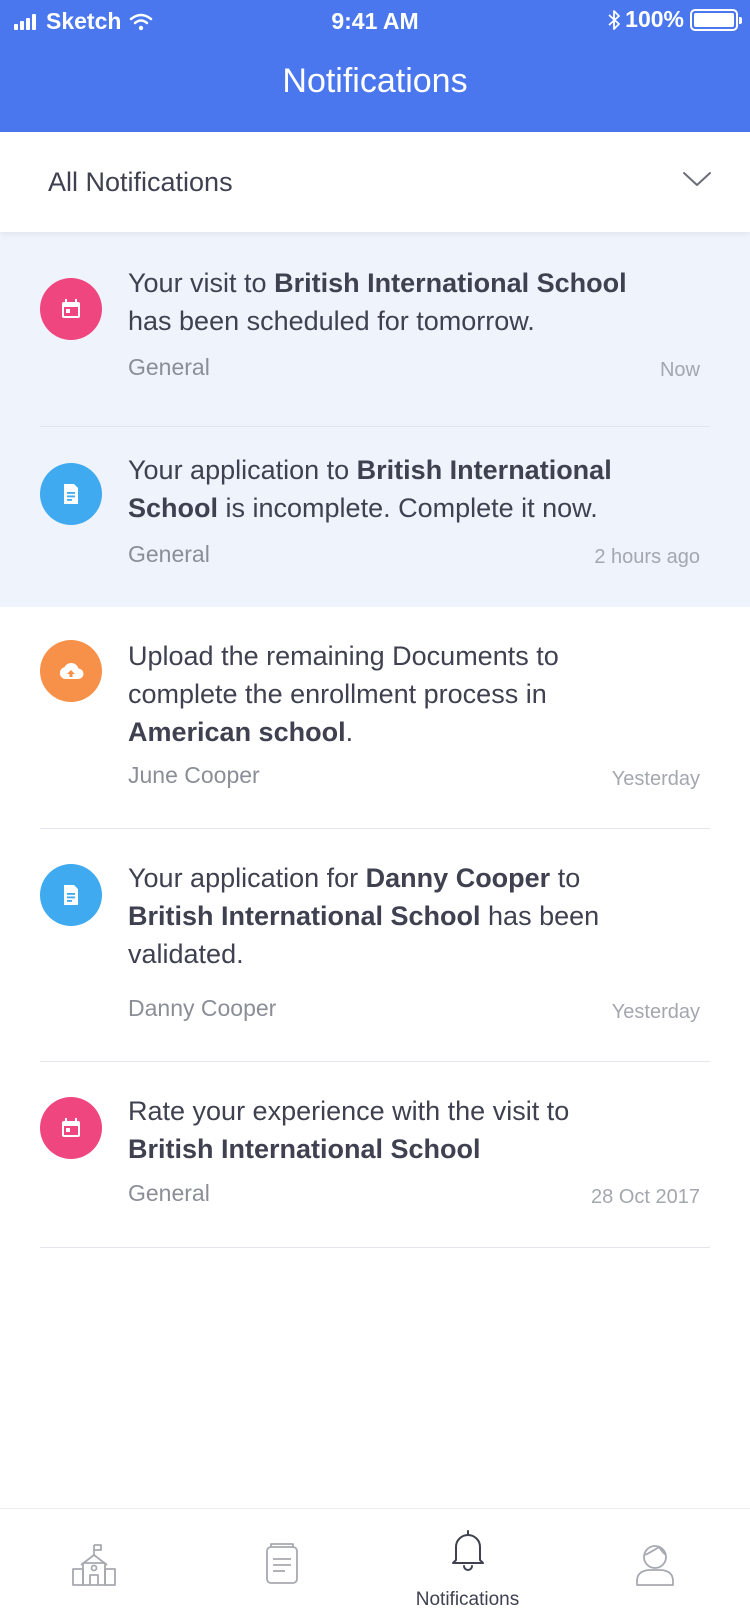 The width and height of the screenshot is (750, 1624). Describe the element at coordinates (679, 370) in the screenshot. I see `notification-time: Now` at that location.